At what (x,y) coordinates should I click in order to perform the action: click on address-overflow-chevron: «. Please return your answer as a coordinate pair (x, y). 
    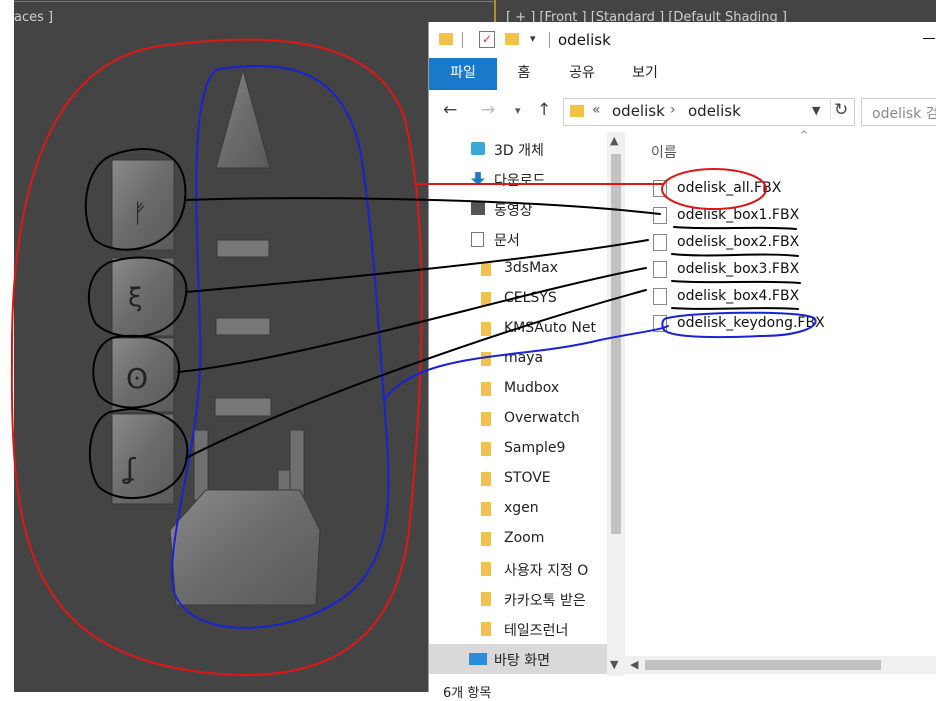
    Looking at the image, I should click on (596, 110).